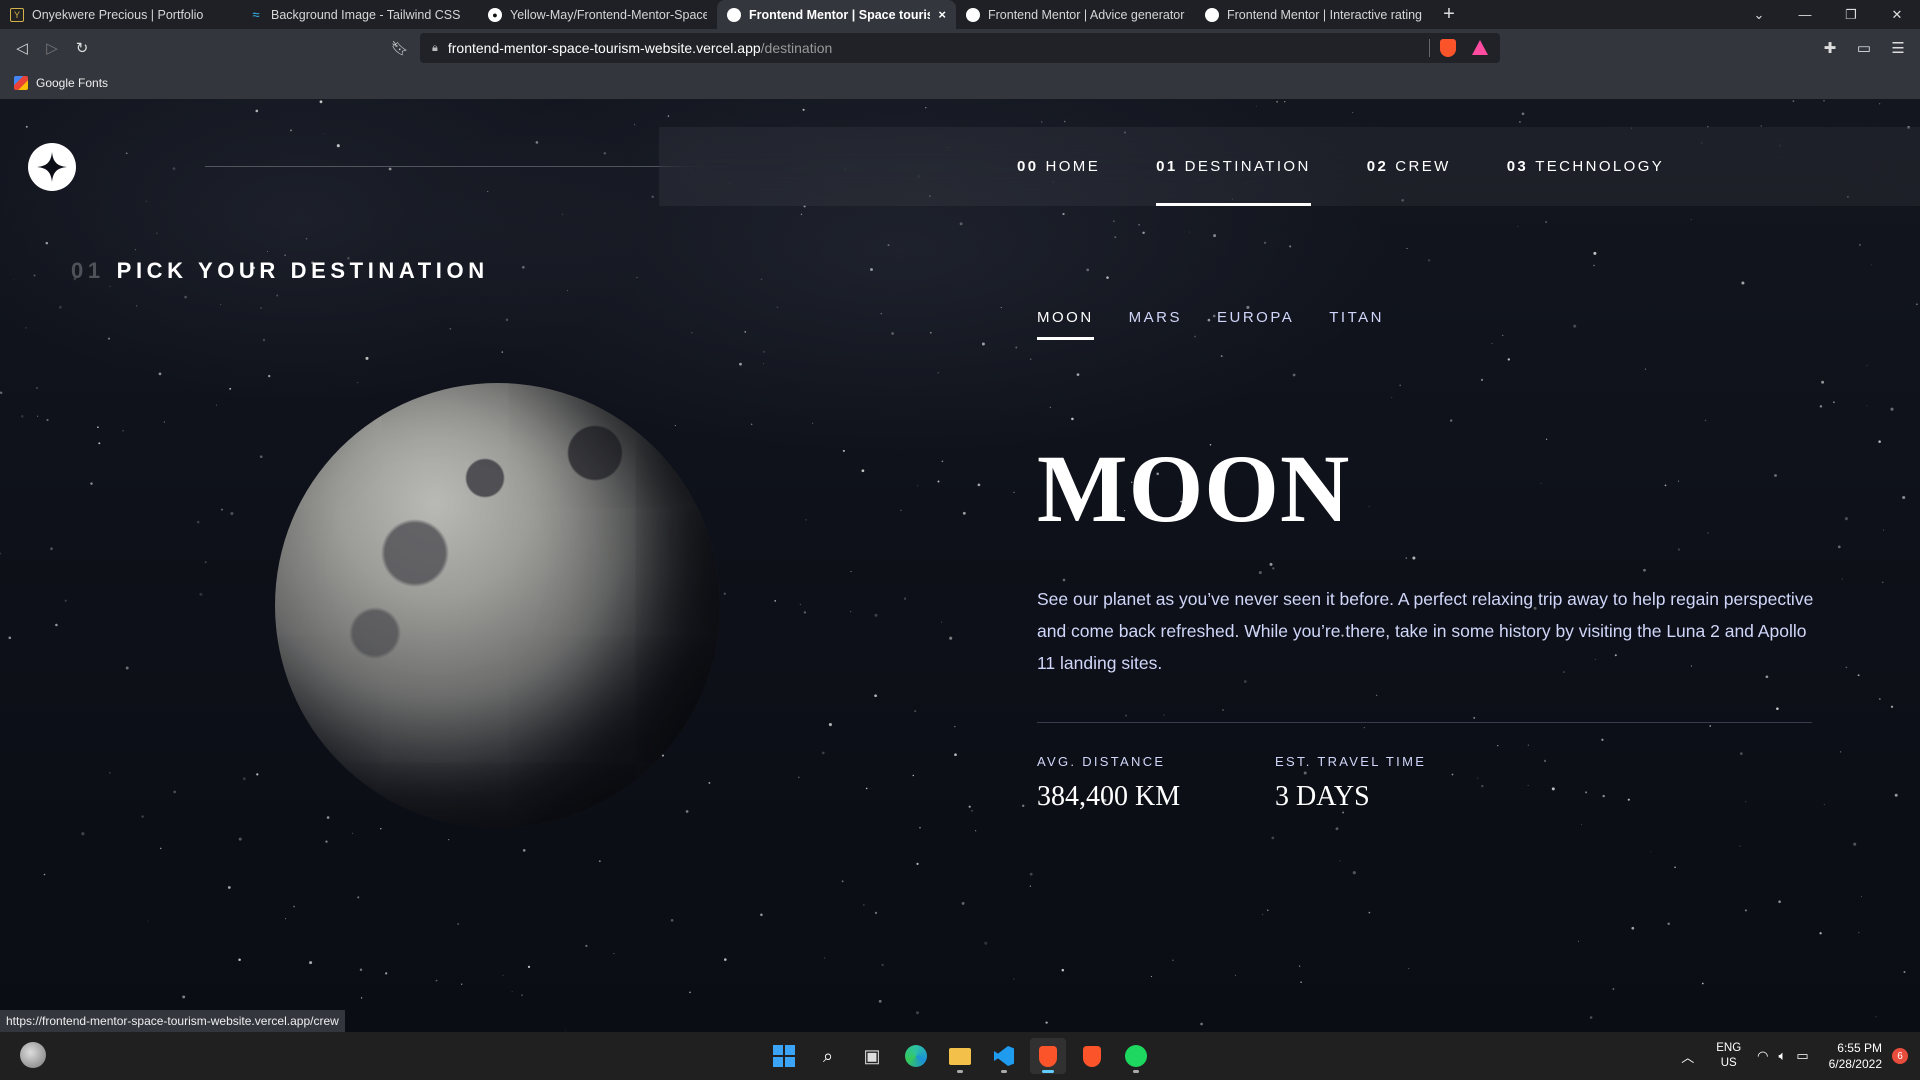  I want to click on stat-distance: AVG. DISTANCE 384,400 KM, so click(1108, 783).